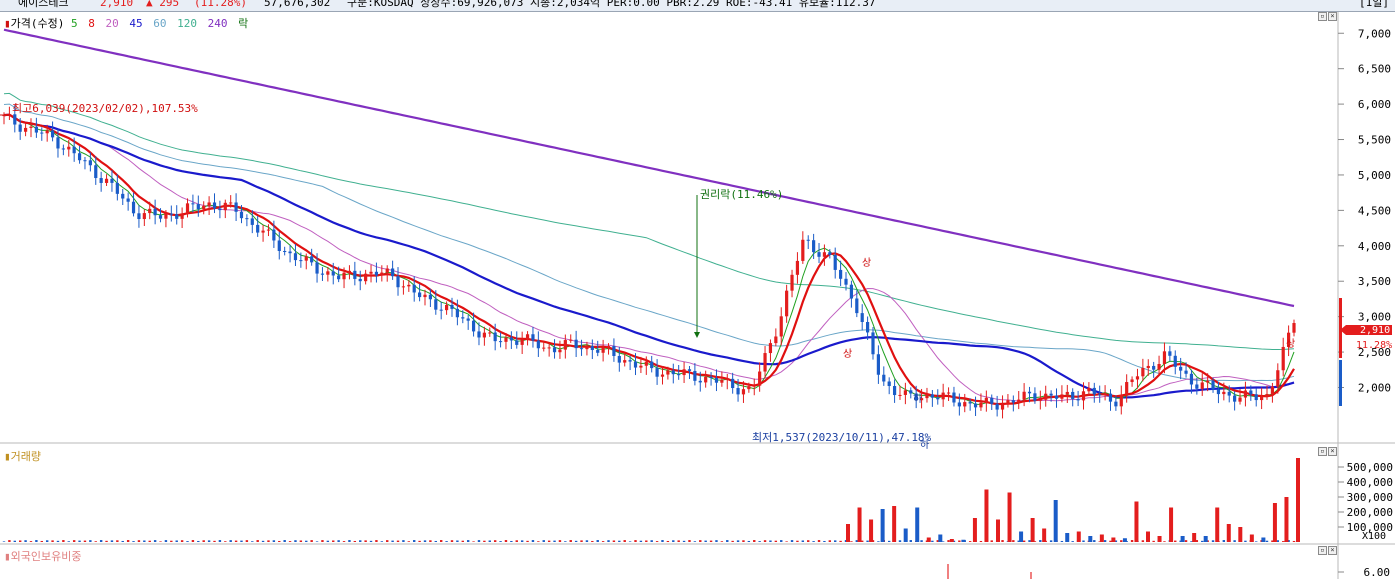  What do you see at coordinates (1332, 16) in the screenshot?
I see `price-pane-close-button: ×` at bounding box center [1332, 16].